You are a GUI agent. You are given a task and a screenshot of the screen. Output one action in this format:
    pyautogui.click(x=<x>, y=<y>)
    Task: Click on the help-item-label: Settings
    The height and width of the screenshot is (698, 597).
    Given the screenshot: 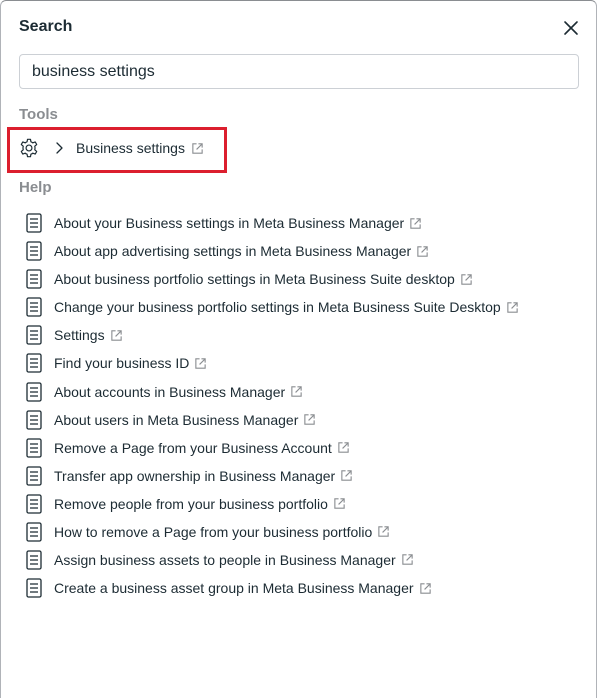 What is the action you would take?
    pyautogui.click(x=79, y=335)
    